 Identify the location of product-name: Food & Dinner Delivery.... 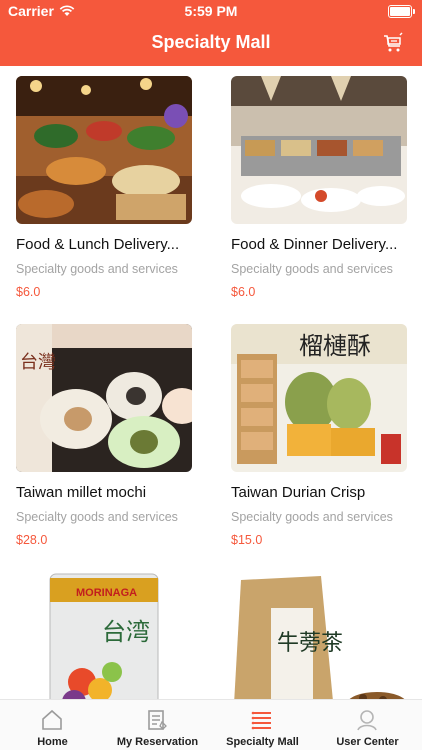
(314, 244).